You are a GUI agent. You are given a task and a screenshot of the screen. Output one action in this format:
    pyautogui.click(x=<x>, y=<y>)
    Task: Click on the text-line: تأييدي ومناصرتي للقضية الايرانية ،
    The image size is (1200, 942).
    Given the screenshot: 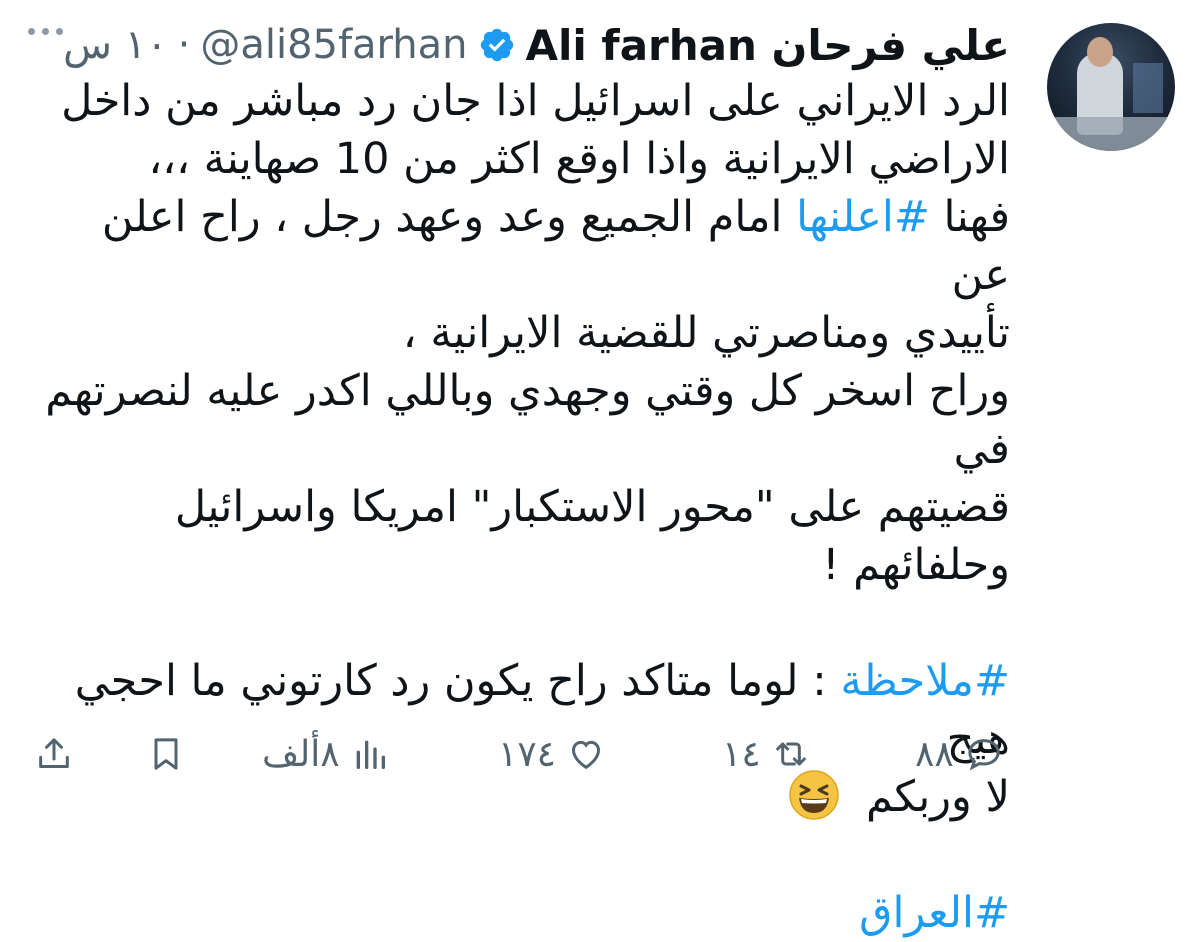 What is the action you would take?
    pyautogui.click(x=706, y=333)
    